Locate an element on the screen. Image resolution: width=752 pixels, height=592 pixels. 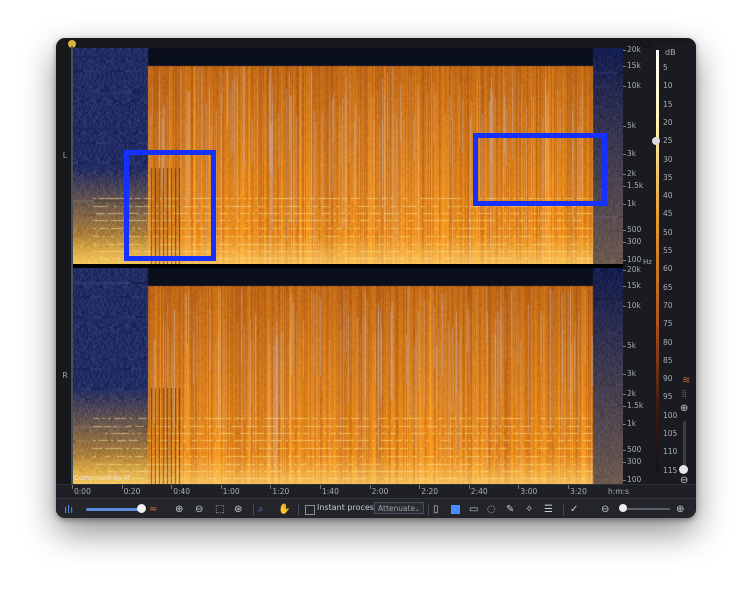
freq-selection-icon: ▭ is located at coordinates (473, 509).